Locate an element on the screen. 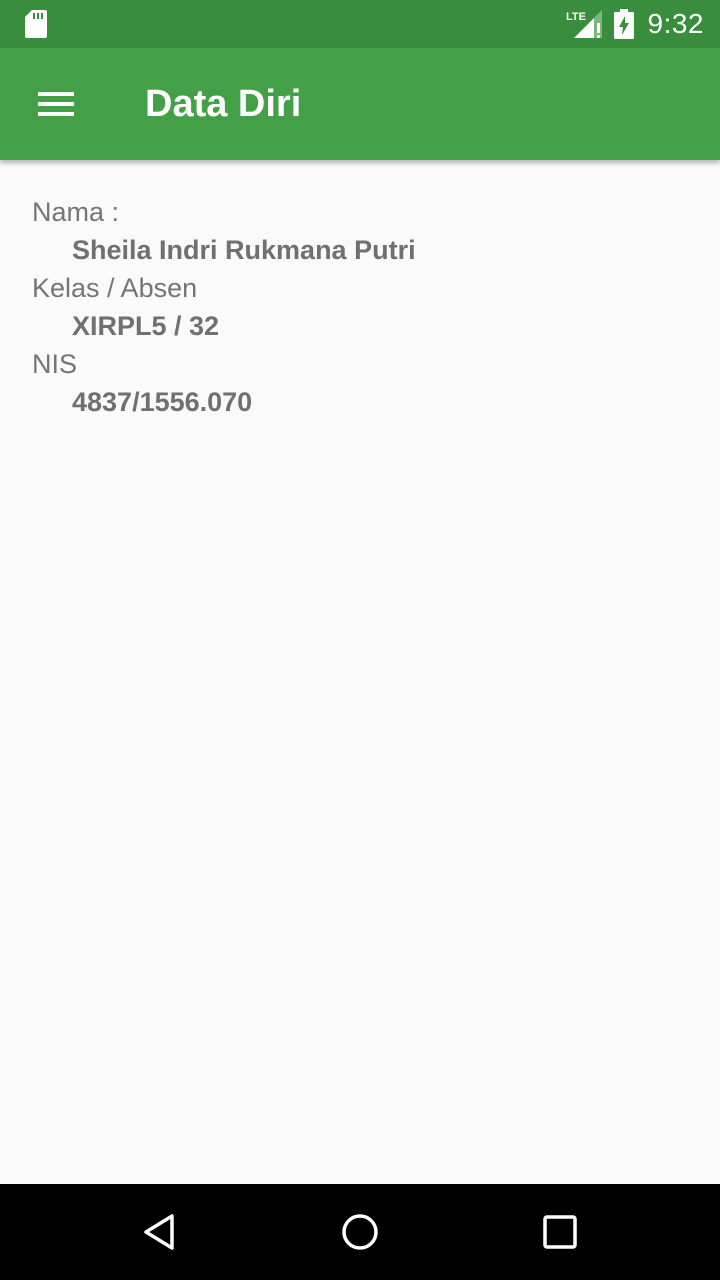 Image resolution: width=720 pixels, height=1280 pixels. sd-card-icon is located at coordinates (36, 24).